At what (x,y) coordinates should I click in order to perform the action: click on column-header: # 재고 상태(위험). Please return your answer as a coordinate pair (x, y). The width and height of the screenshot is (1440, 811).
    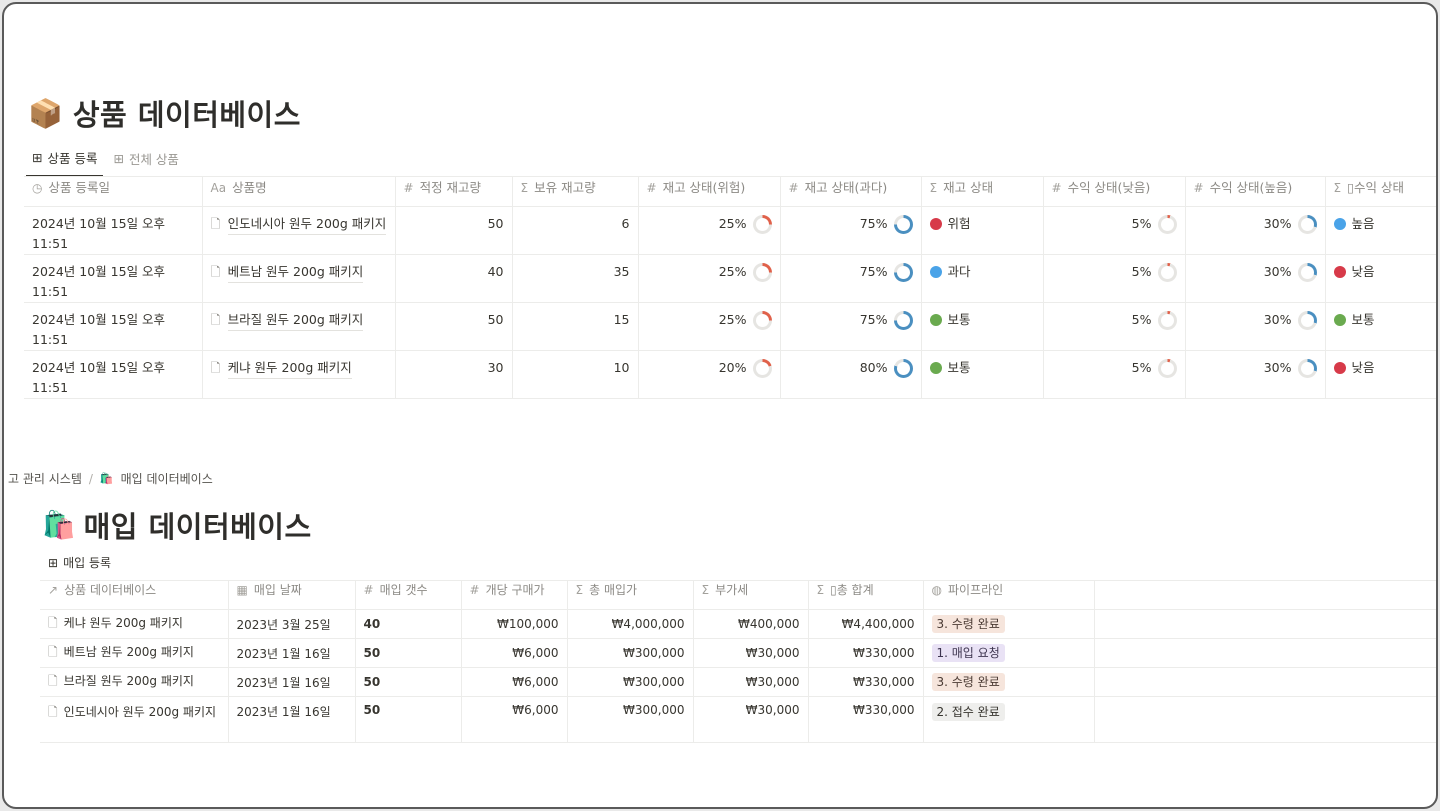
    Looking at the image, I should click on (709, 191).